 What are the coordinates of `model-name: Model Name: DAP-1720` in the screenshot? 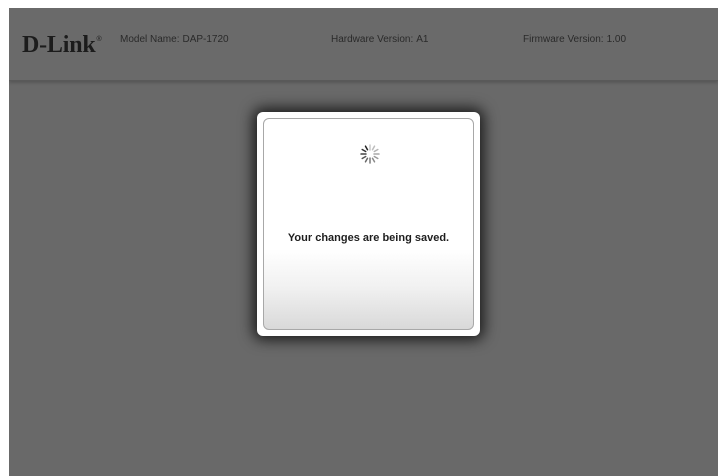 It's located at (174, 39).